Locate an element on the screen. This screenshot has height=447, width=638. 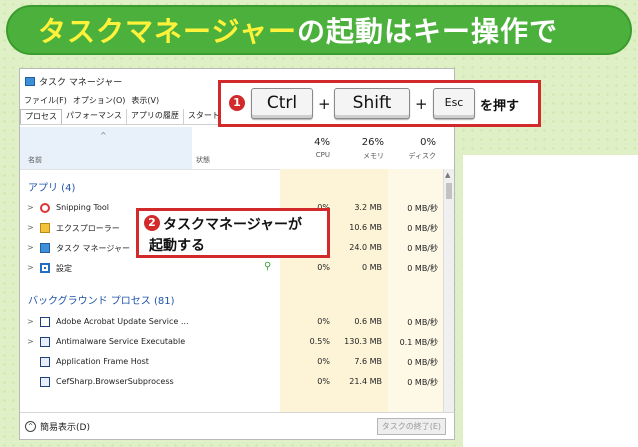
key-shortcut-callout: 1 Ctrl + Shift + Esc を押す is located at coordinates (379, 103).